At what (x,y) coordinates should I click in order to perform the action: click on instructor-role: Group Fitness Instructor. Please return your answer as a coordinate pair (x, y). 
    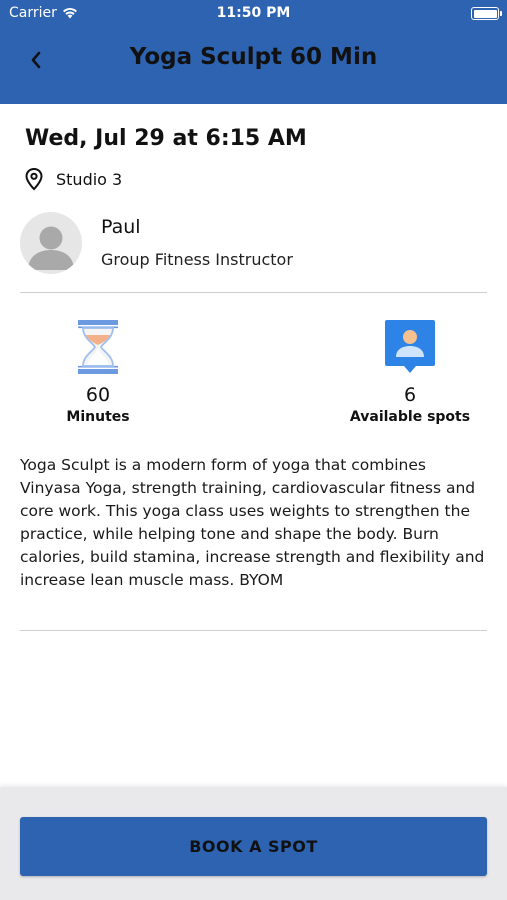
    Looking at the image, I should click on (197, 259).